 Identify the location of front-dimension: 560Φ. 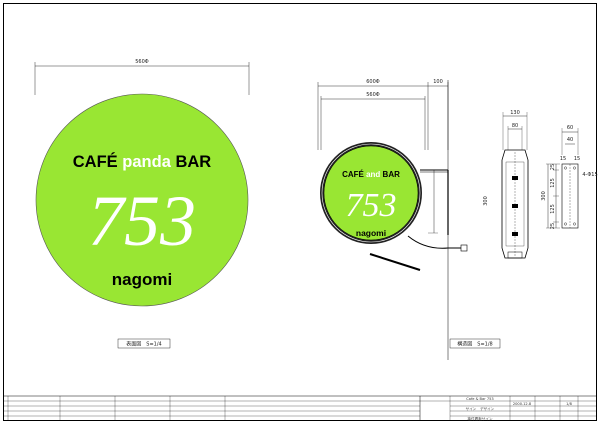
(142, 77).